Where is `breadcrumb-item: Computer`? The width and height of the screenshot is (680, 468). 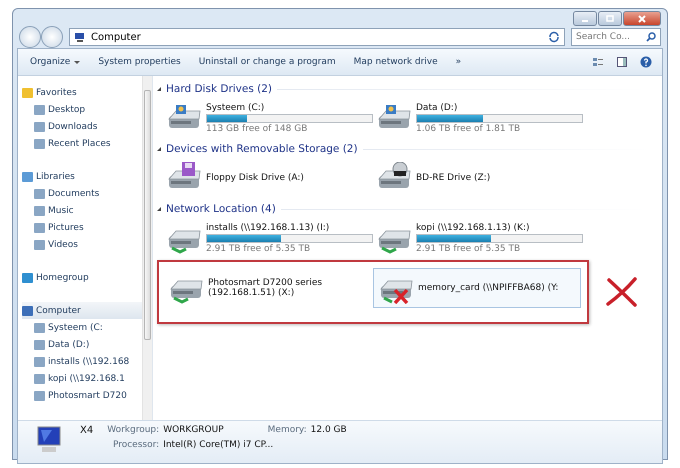 breadcrumb-item: Computer is located at coordinates (116, 37).